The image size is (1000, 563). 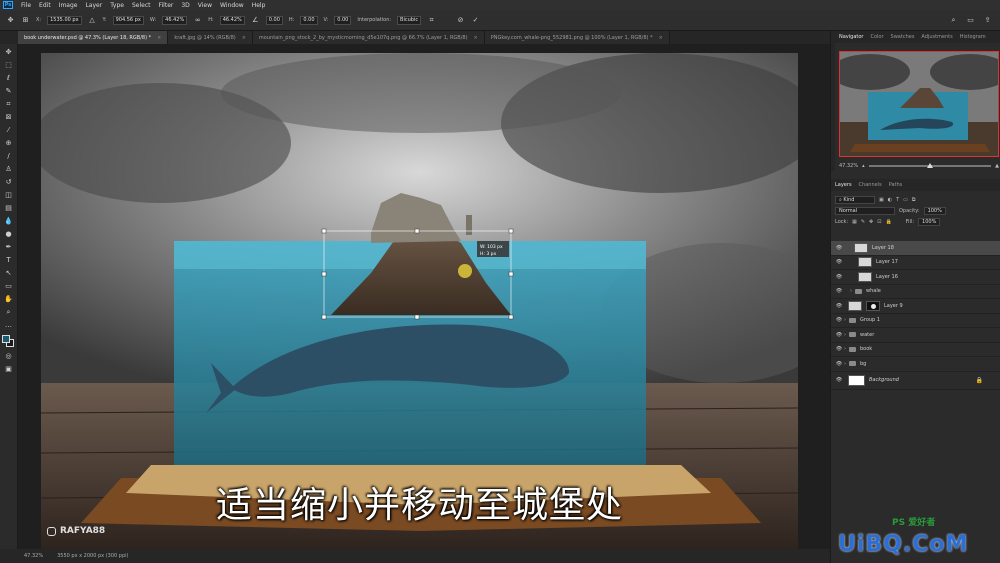 I want to click on shape-tool-icon: ▭, so click(x=9, y=286).